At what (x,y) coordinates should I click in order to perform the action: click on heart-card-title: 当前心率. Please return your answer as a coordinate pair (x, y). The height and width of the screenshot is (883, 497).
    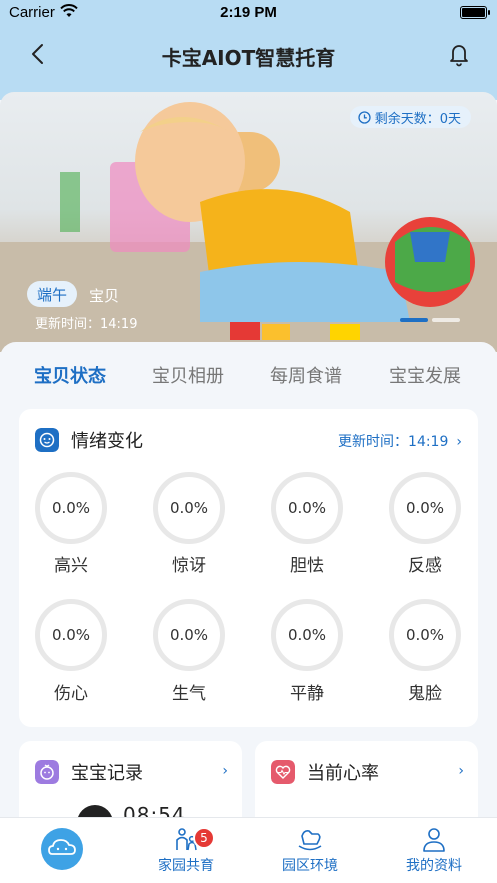
    Looking at the image, I should click on (343, 773).